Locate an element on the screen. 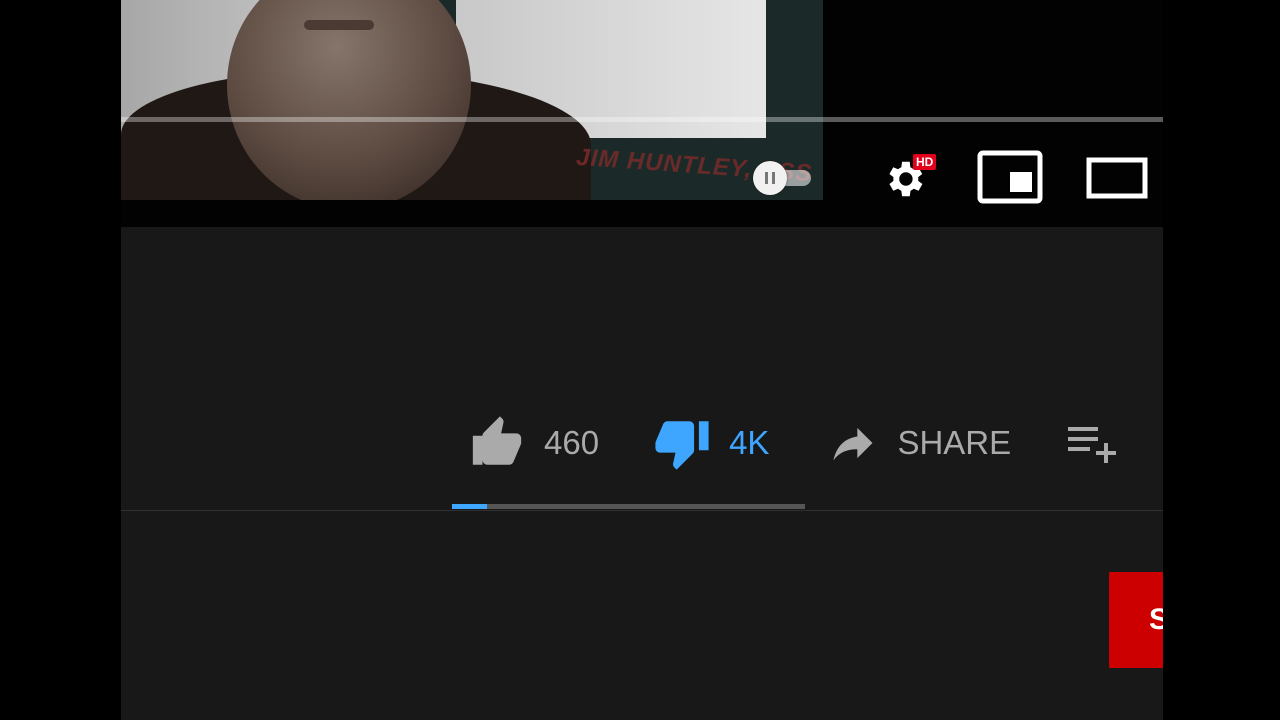  save-to-playlist-button is located at coordinates (1095, 443).